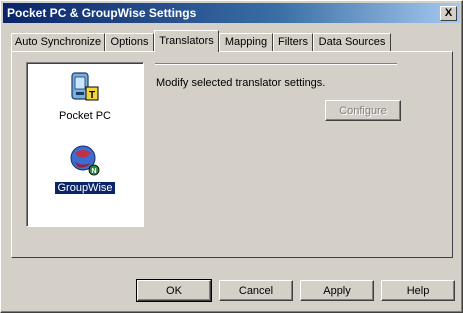  What do you see at coordinates (352, 42) in the screenshot?
I see `tab-data-sources: Data Sources` at bounding box center [352, 42].